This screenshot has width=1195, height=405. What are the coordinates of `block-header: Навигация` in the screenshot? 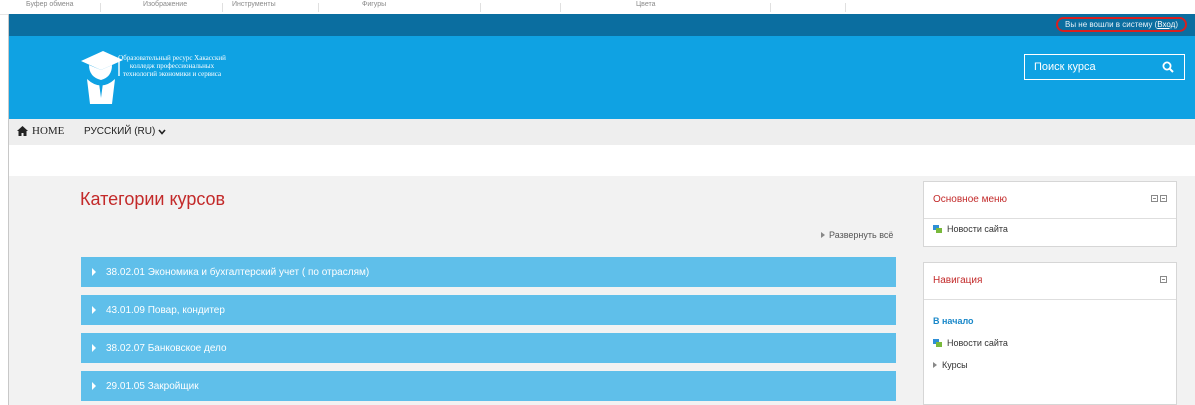 It's located at (1050, 281).